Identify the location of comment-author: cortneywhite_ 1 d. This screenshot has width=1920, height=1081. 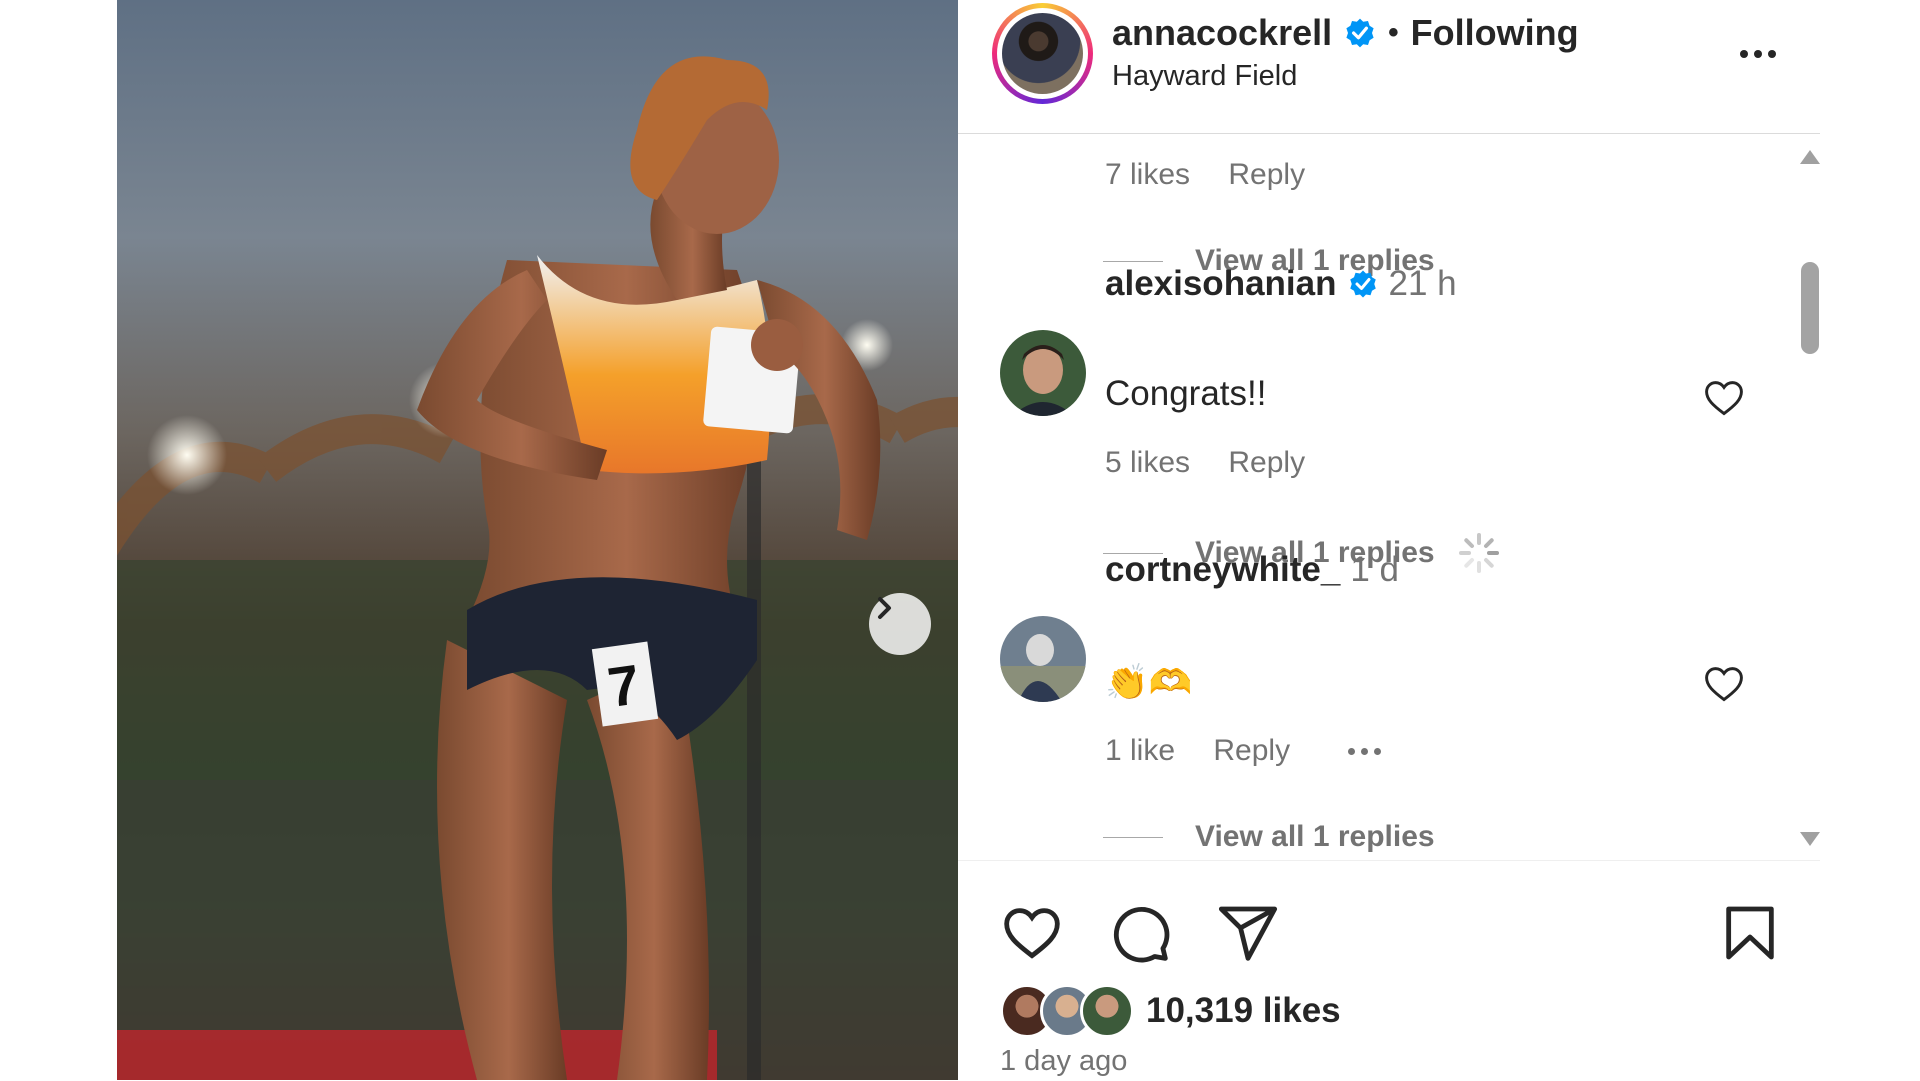
(1252, 570).